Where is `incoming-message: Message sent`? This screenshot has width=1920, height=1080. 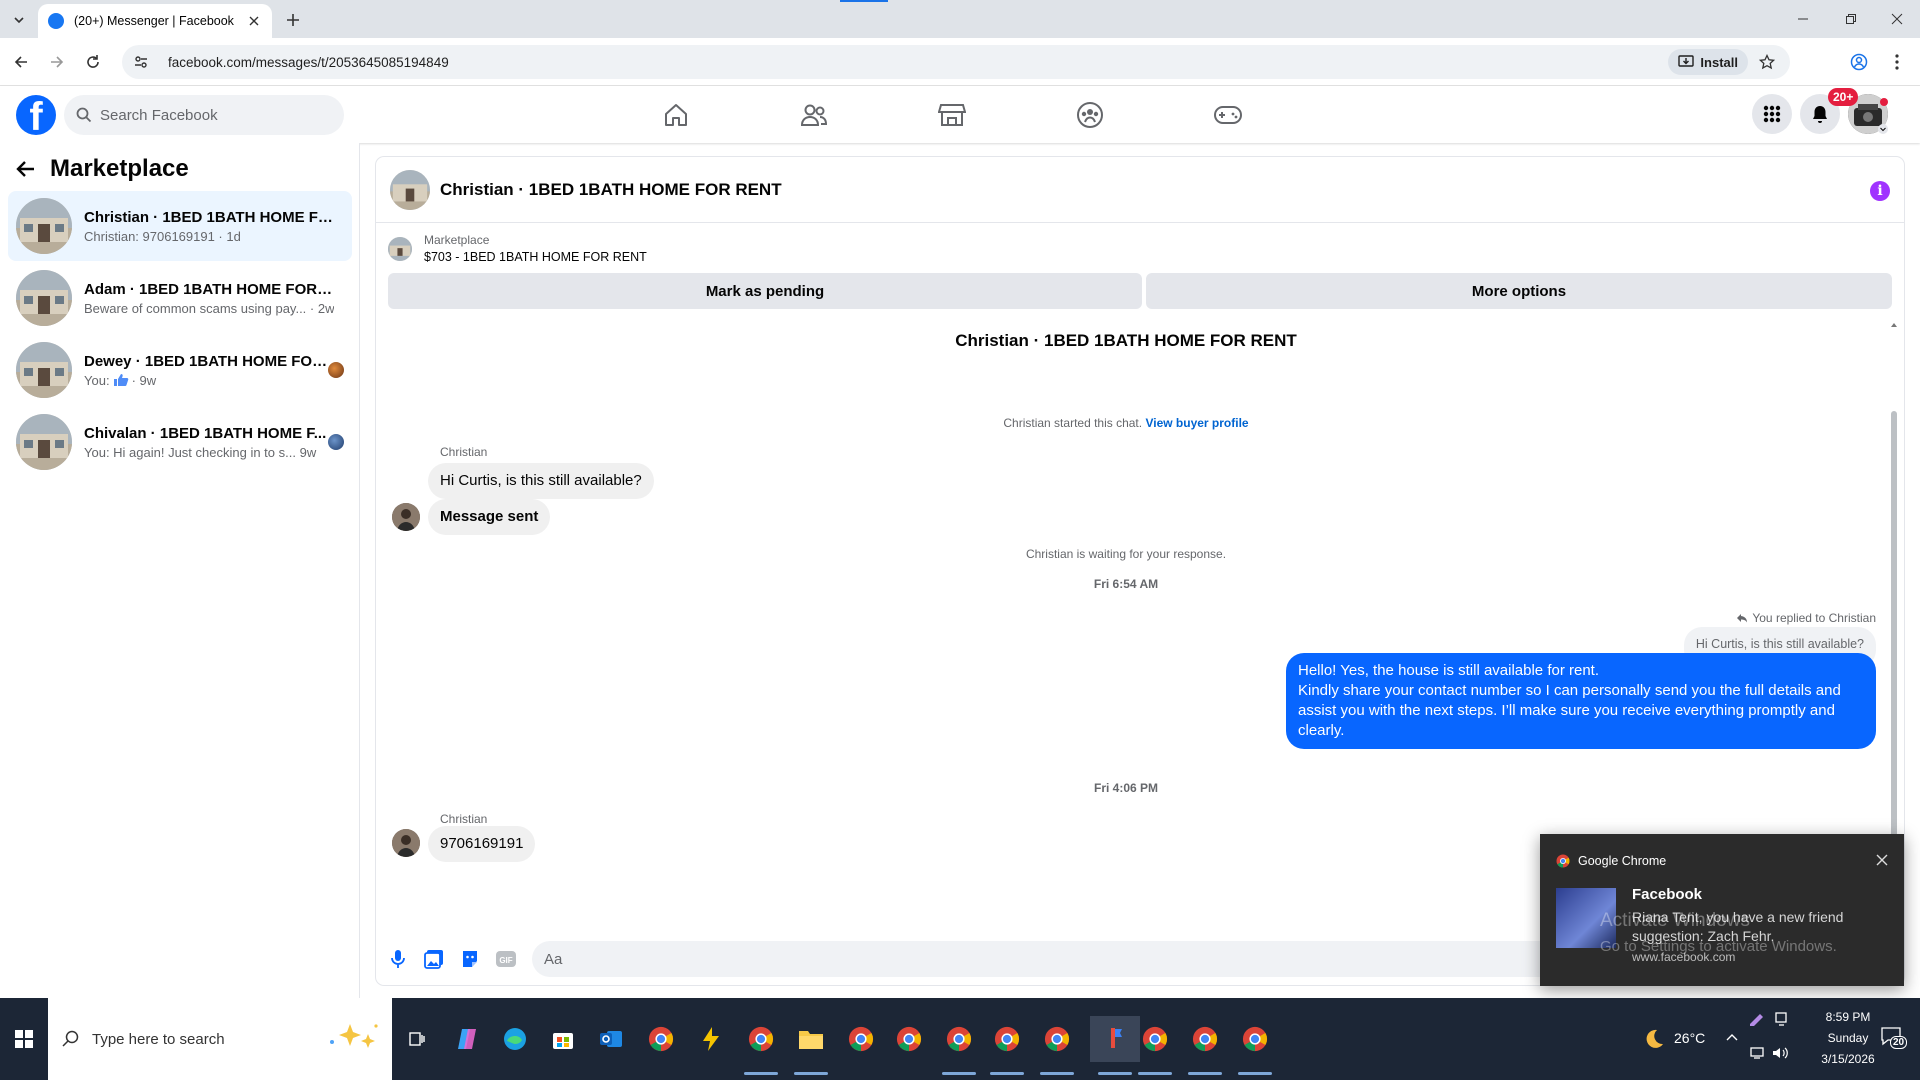 incoming-message: Message sent is located at coordinates (489, 517).